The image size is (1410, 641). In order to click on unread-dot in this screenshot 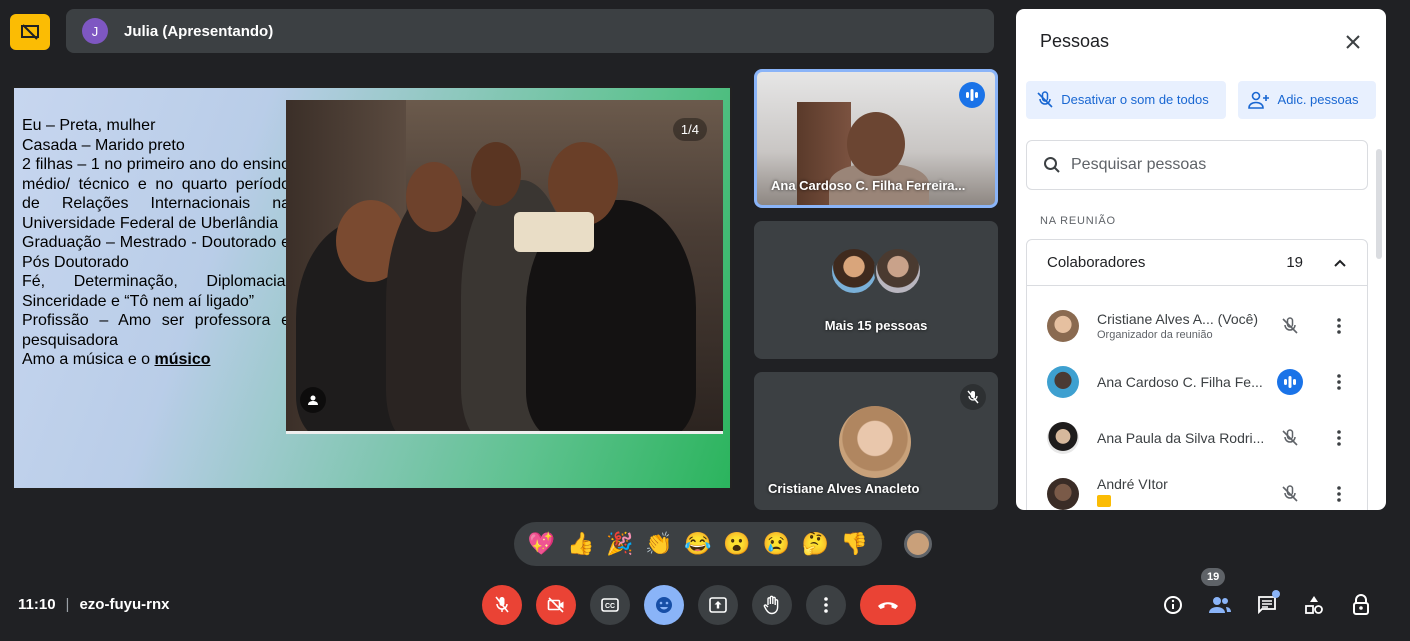, I will do `click(1276, 594)`.